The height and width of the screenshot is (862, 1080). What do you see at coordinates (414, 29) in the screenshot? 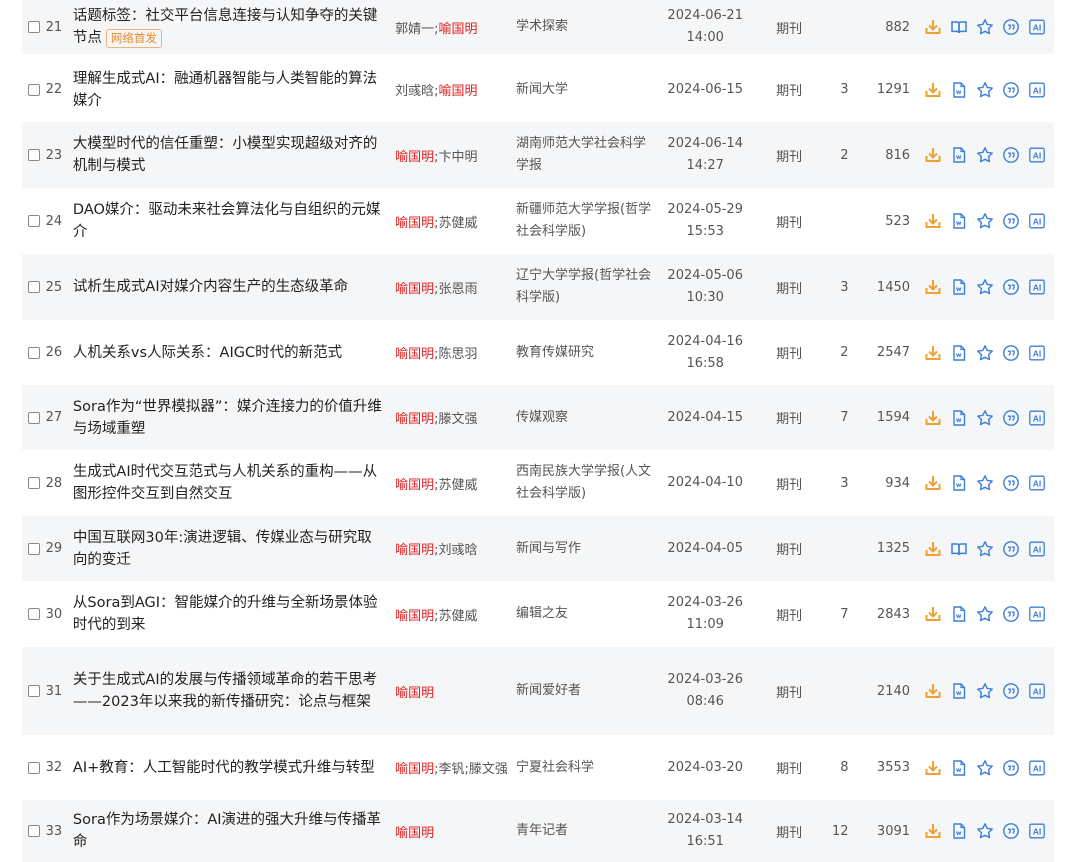
I see `author-link: 郭婧一` at bounding box center [414, 29].